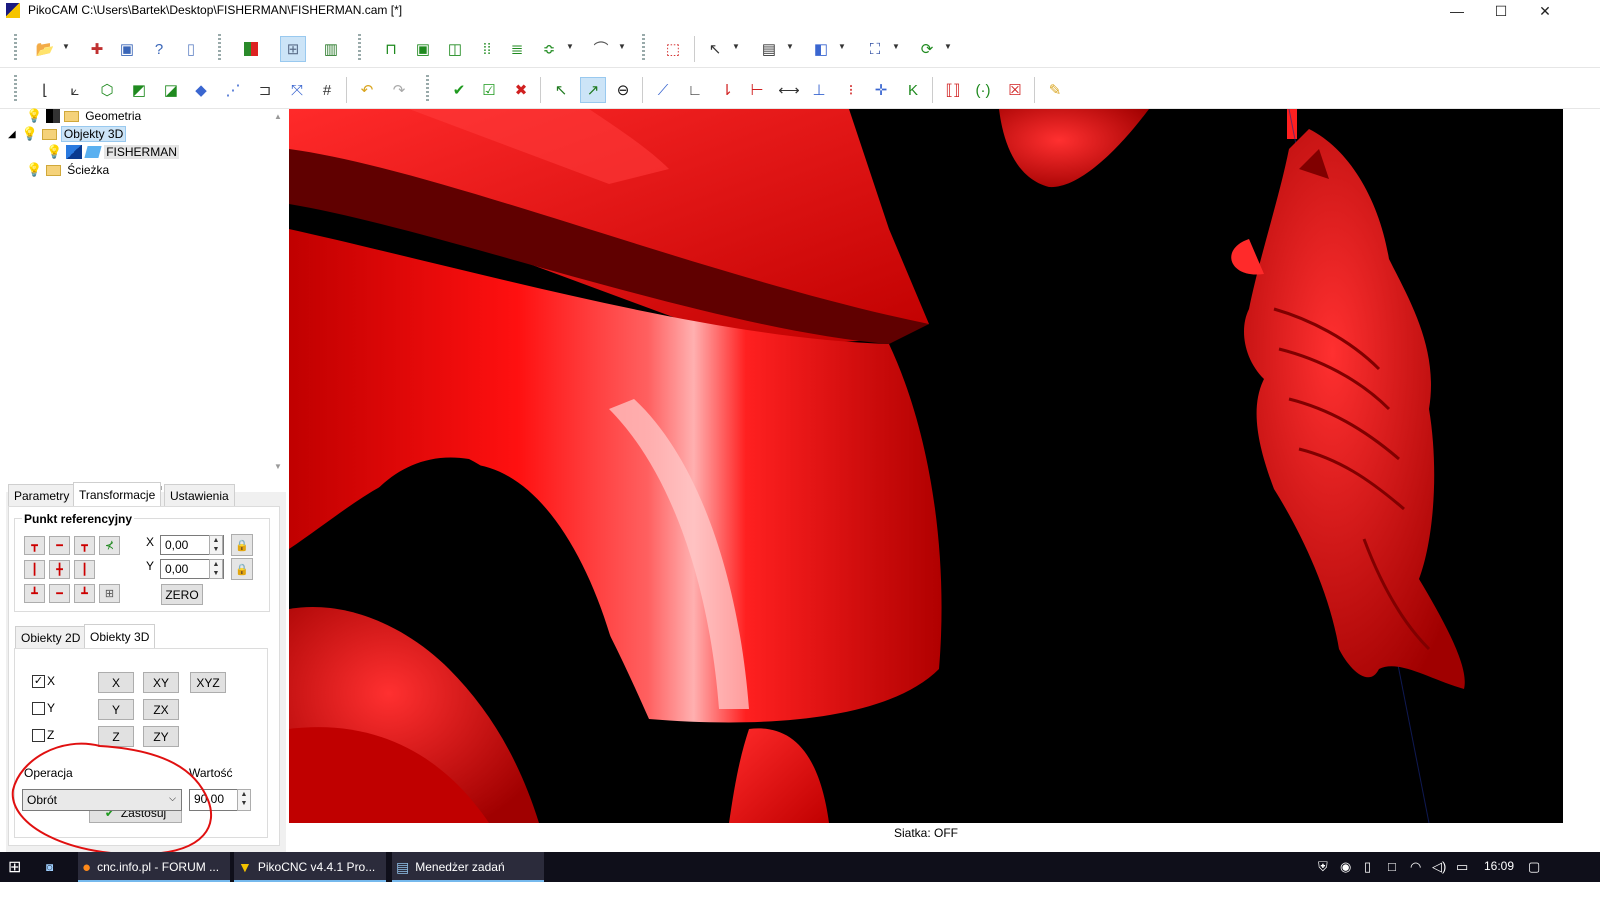 This screenshot has height=900, width=1600. Describe the element at coordinates (842, 46) in the screenshot. I see `boolean-dropdown-icon: ▼` at that location.